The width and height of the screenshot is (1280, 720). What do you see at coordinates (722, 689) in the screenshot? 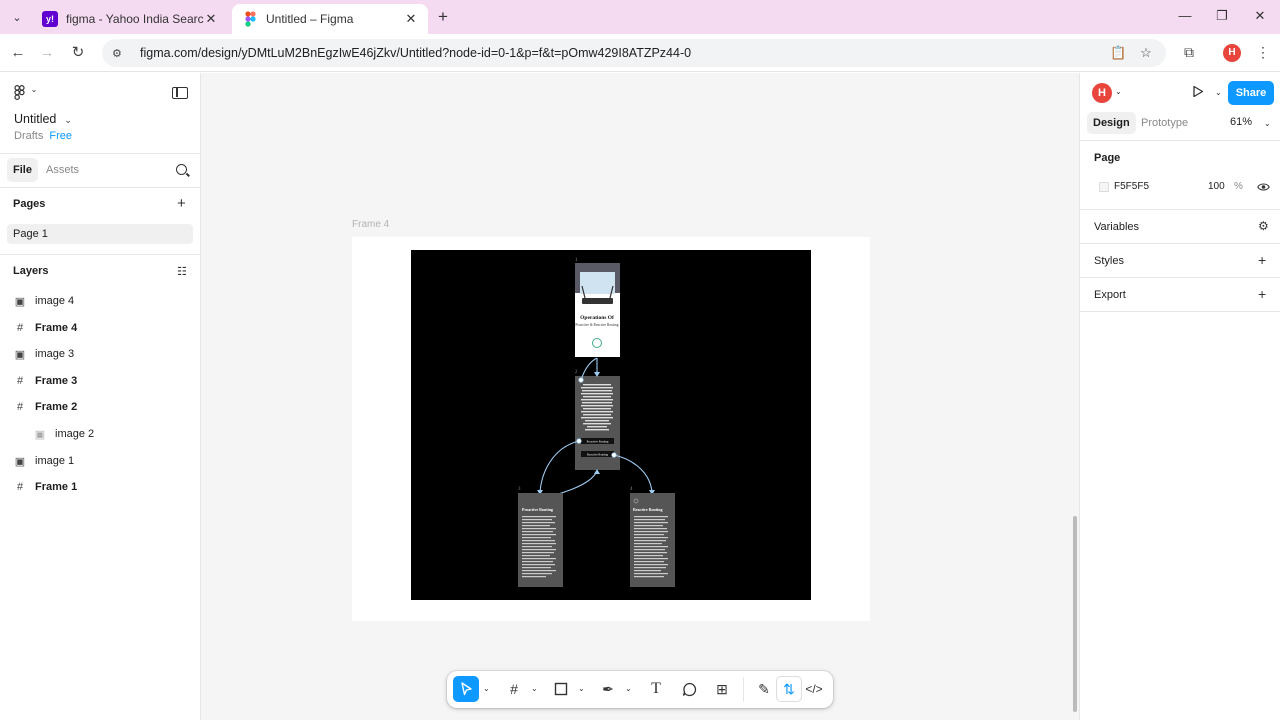
I see `actions-tool-icon: ⊞` at bounding box center [722, 689].